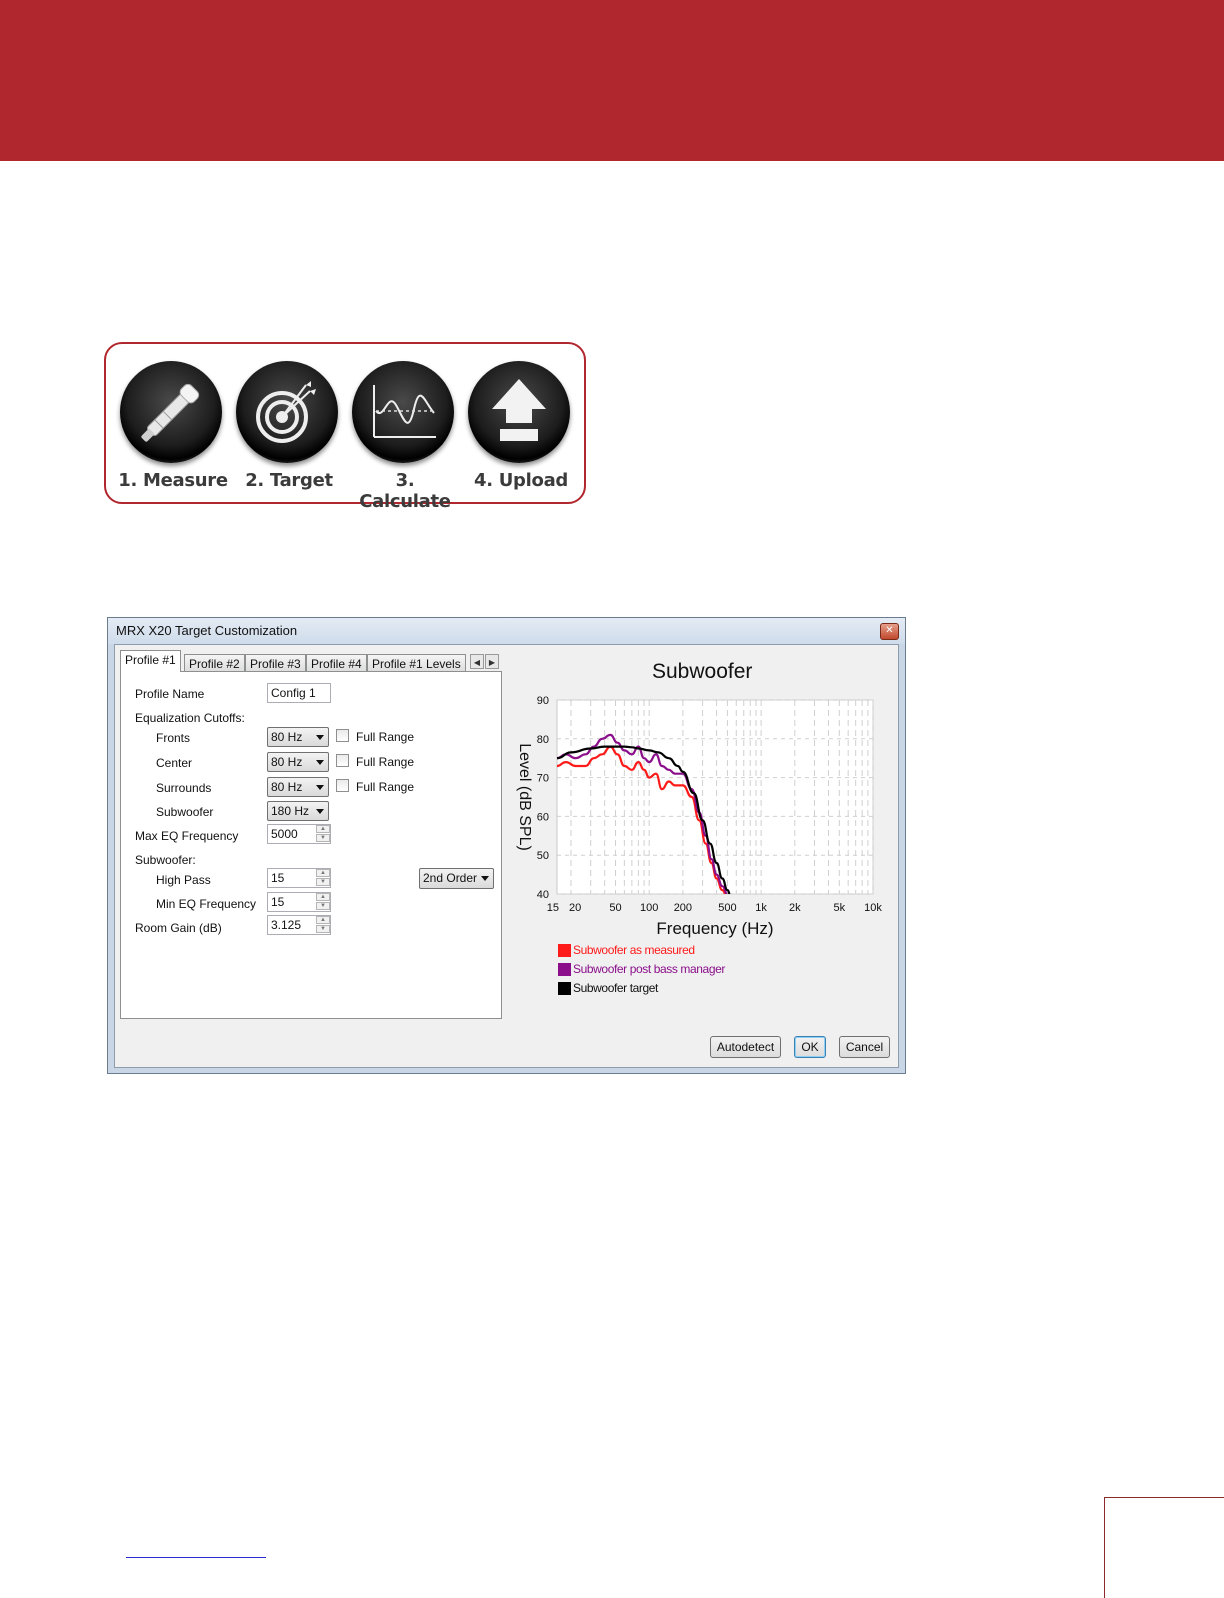 The image size is (1224, 1598). What do you see at coordinates (342, 785) in the screenshot?
I see `surrounds-full-range-checkbox` at bounding box center [342, 785].